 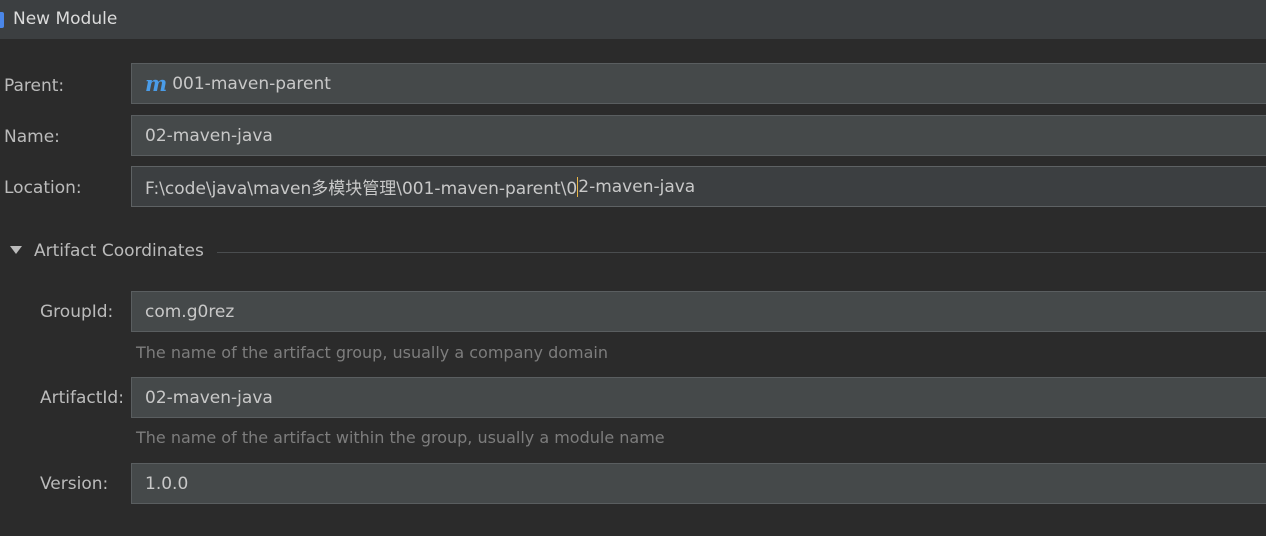 I want to click on artifact-coordinates-section: Artifact Coordinates, so click(x=633, y=252).